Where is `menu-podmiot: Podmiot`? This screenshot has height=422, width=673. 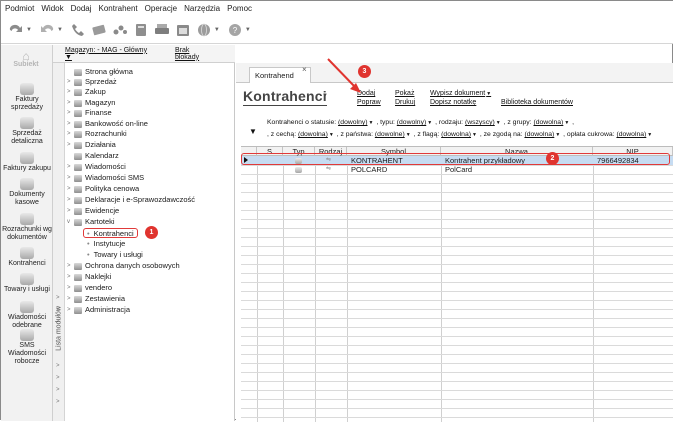
menu-podmiot: Podmiot is located at coordinates (19, 8).